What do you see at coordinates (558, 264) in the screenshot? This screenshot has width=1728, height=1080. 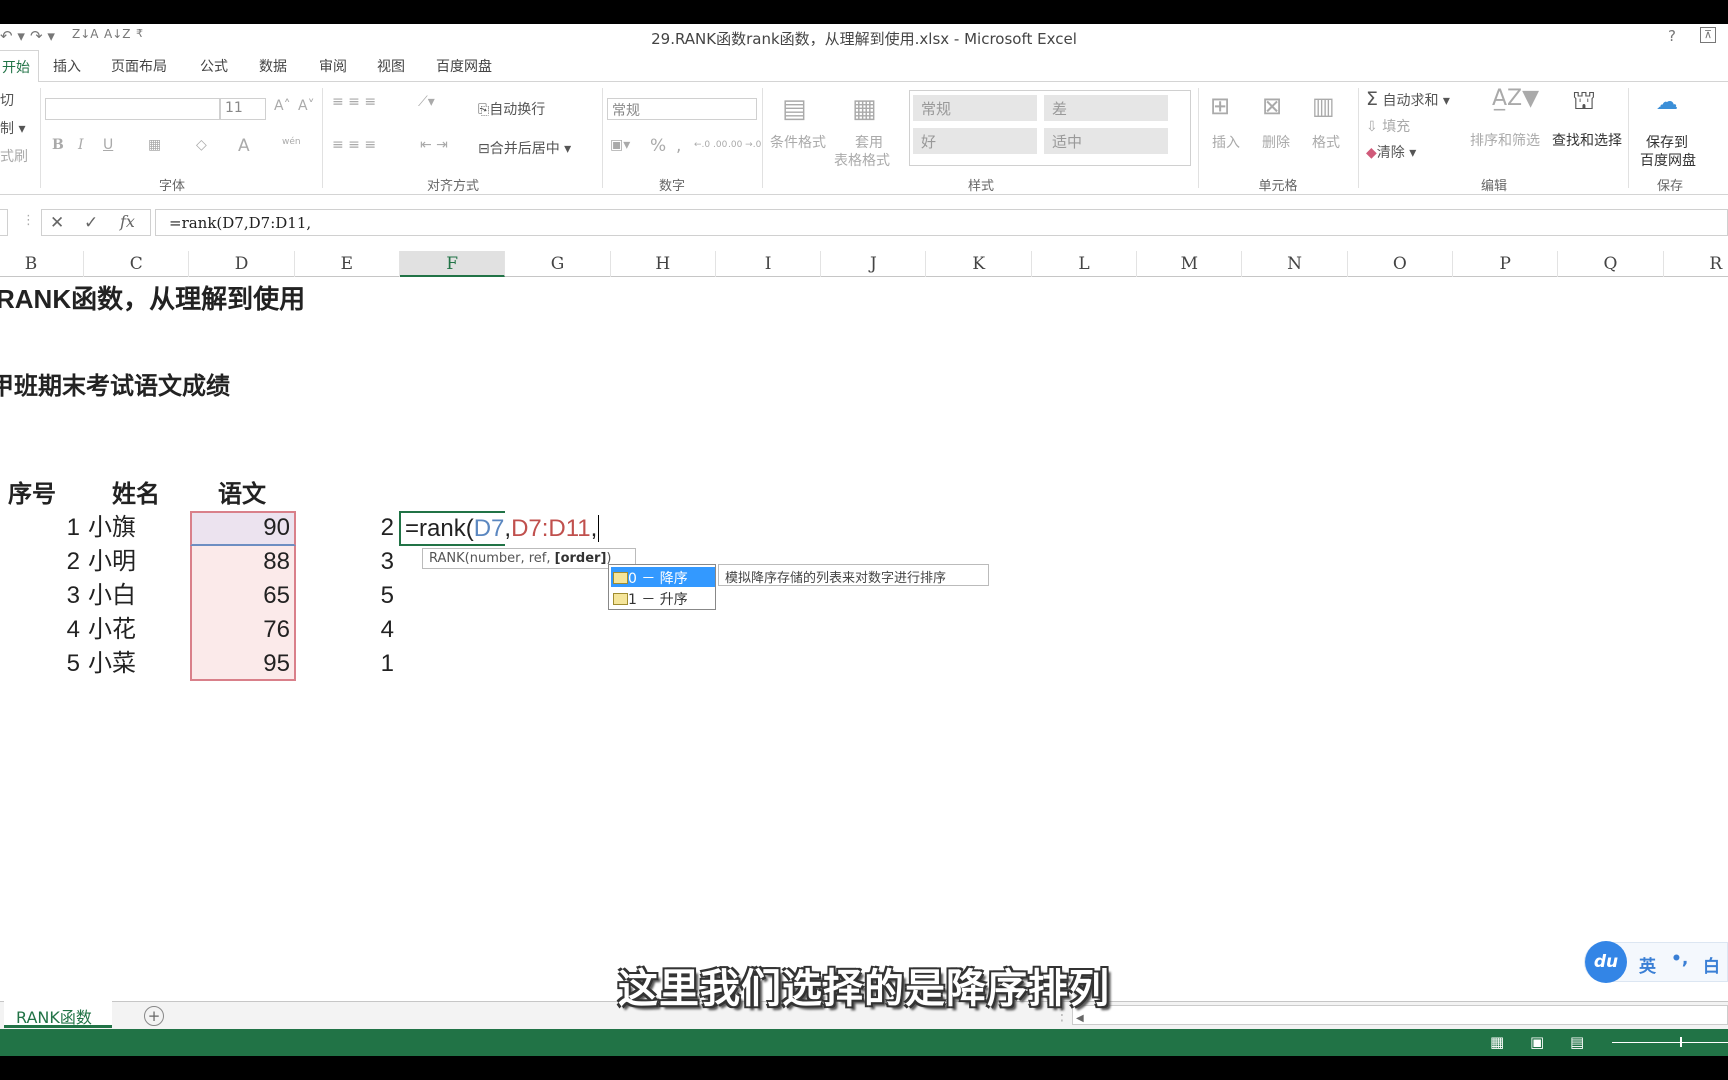 I see `column-header-g: G` at bounding box center [558, 264].